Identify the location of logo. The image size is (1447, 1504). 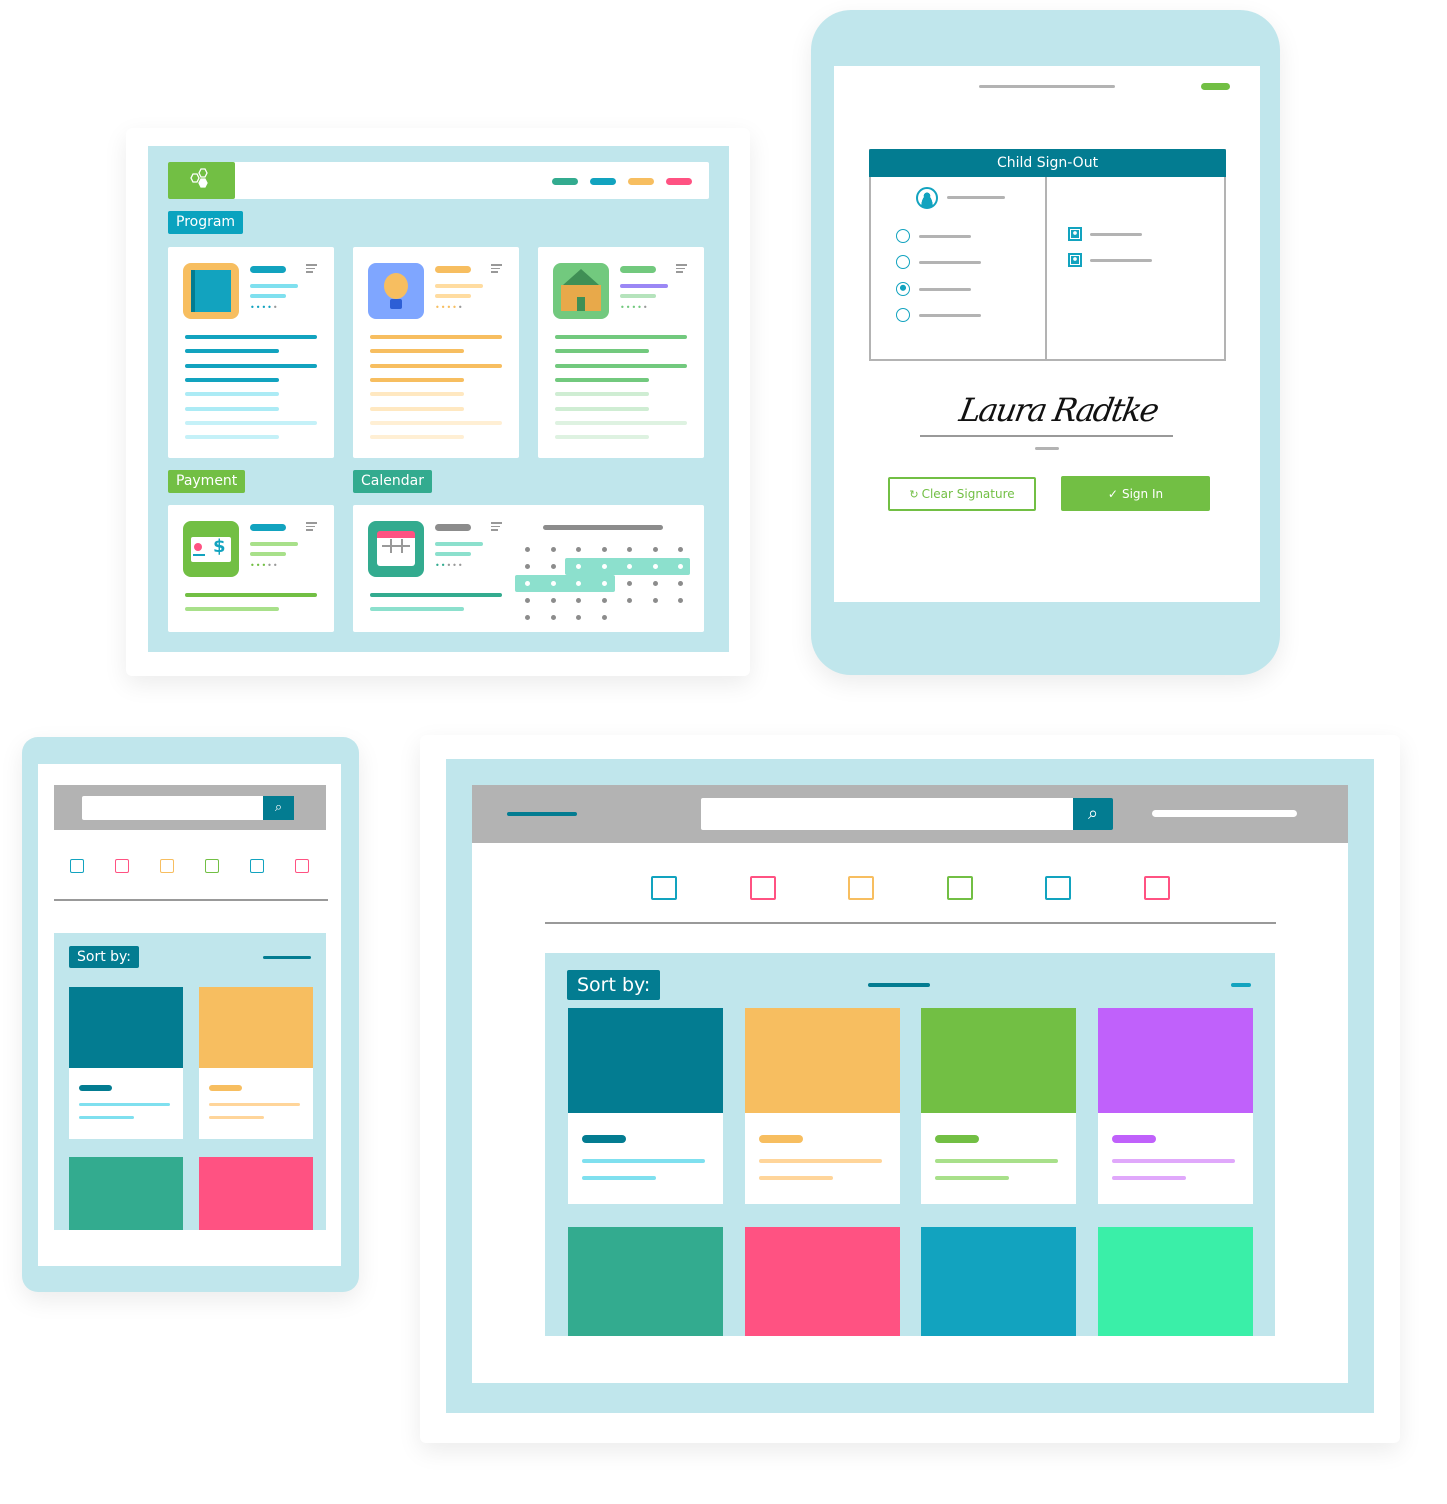
(201, 180).